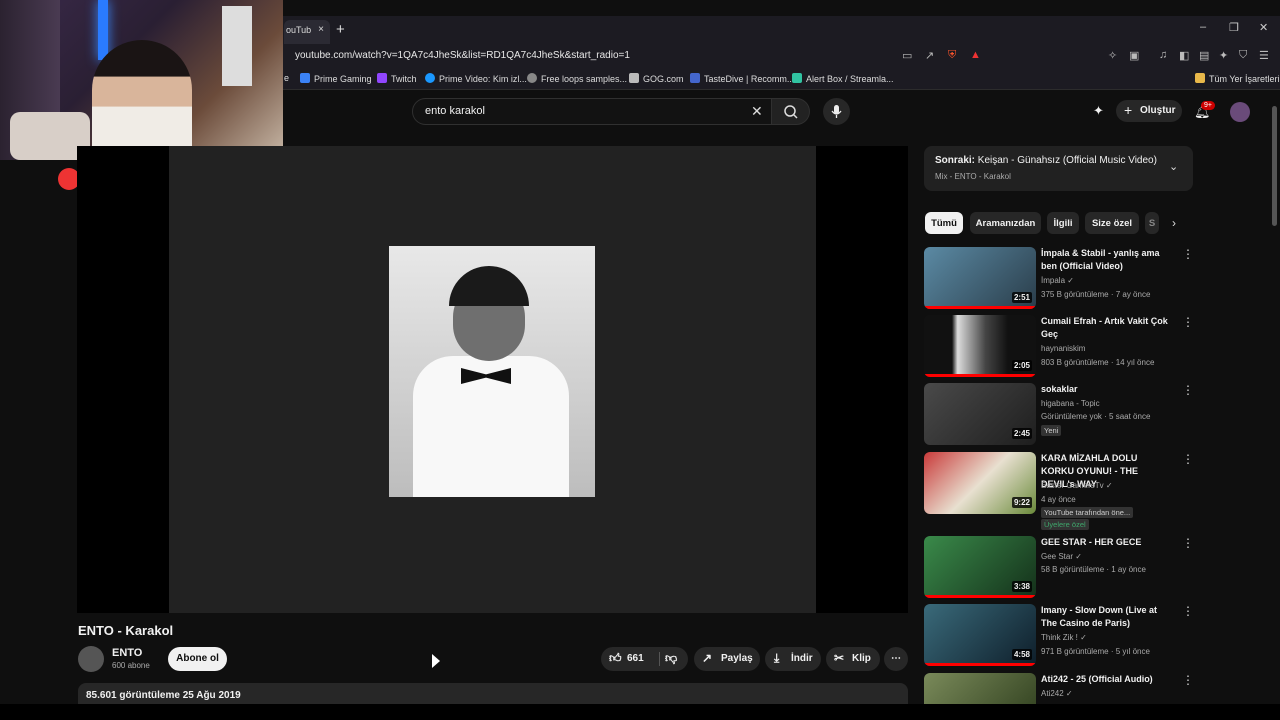  I want to click on recommendation-title: sokaklar, so click(1106, 389).